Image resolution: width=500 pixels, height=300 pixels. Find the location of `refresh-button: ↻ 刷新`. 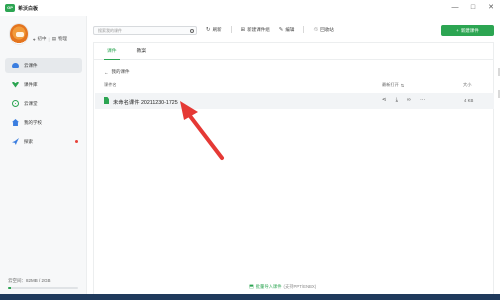

refresh-button: ↻ 刷新 is located at coordinates (214, 30).